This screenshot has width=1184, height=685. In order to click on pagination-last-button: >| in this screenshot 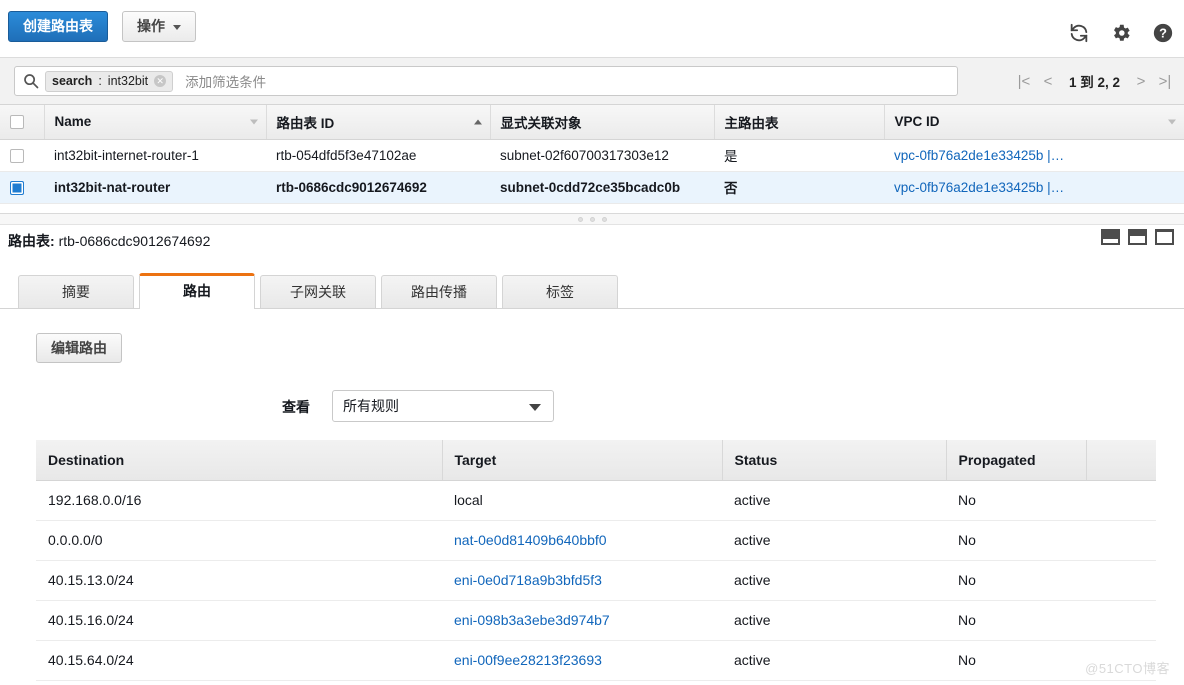, I will do `click(1165, 81)`.